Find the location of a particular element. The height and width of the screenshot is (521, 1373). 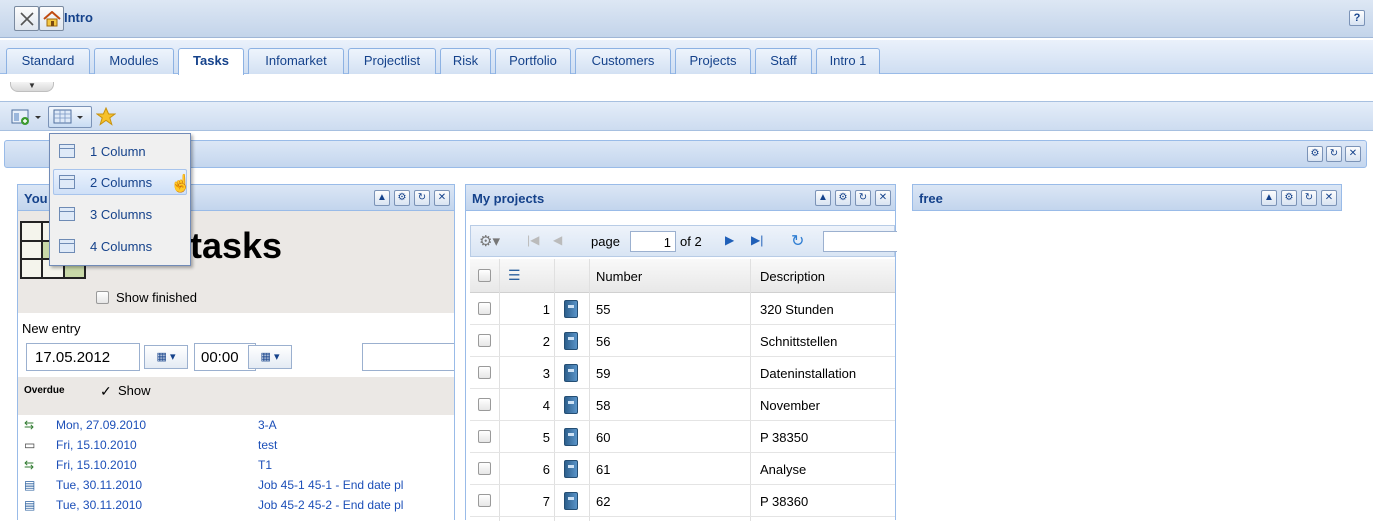

tab-projectlist: Projectlist is located at coordinates (392, 61).